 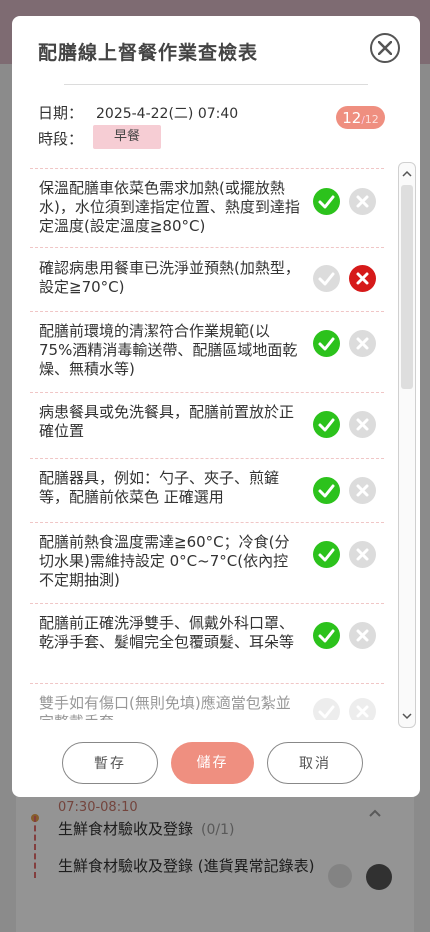 I want to click on chevron-up-icon, so click(x=407, y=174).